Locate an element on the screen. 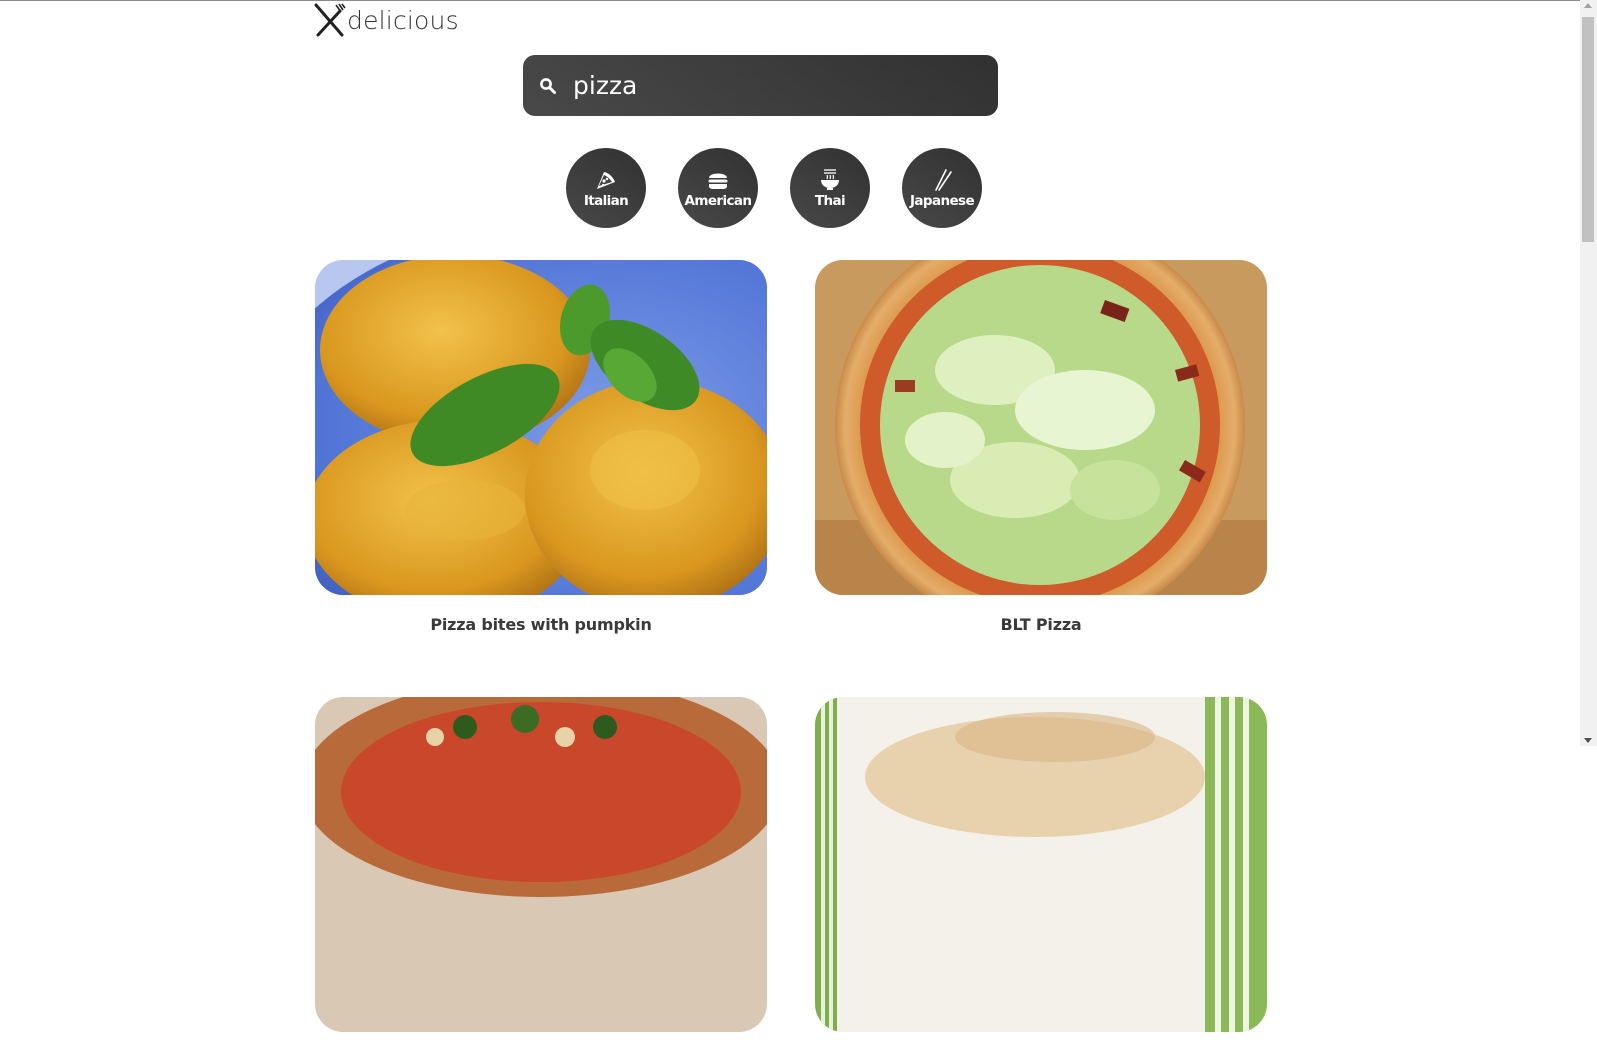 This screenshot has width=1597, height=1052. category-thai-button: Thai is located at coordinates (830, 188).